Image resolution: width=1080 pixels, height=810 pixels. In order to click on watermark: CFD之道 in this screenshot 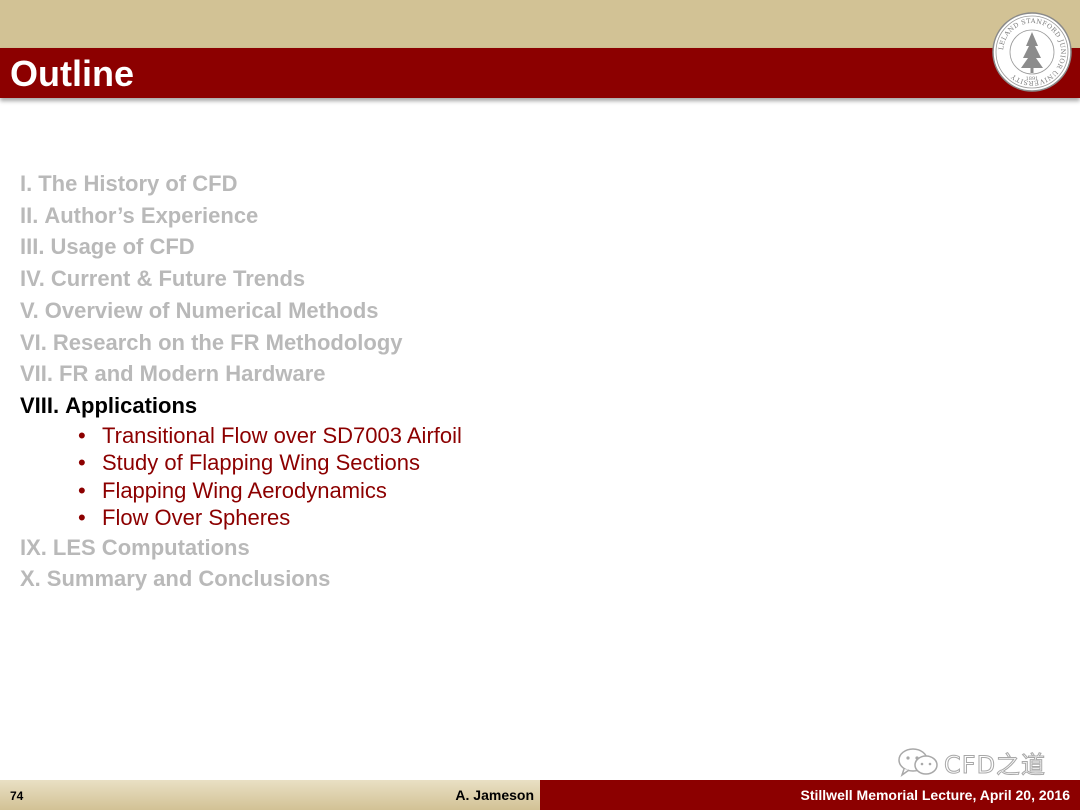, I will do `click(971, 762)`.